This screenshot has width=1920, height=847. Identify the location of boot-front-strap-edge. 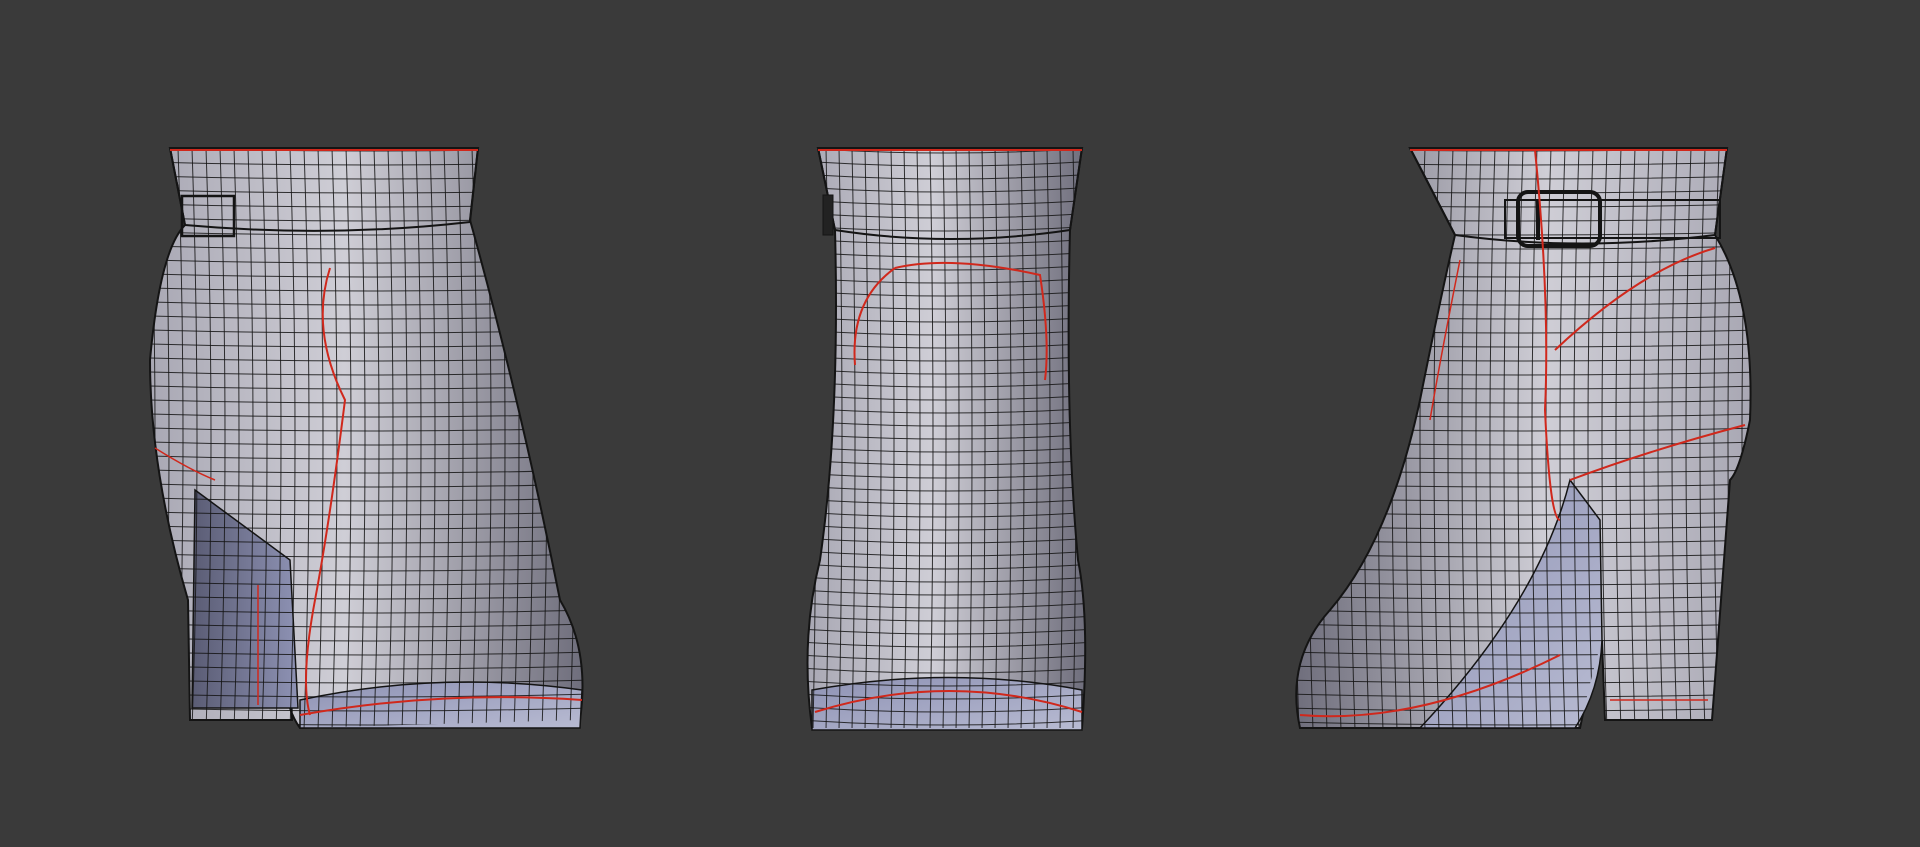
(828, 215).